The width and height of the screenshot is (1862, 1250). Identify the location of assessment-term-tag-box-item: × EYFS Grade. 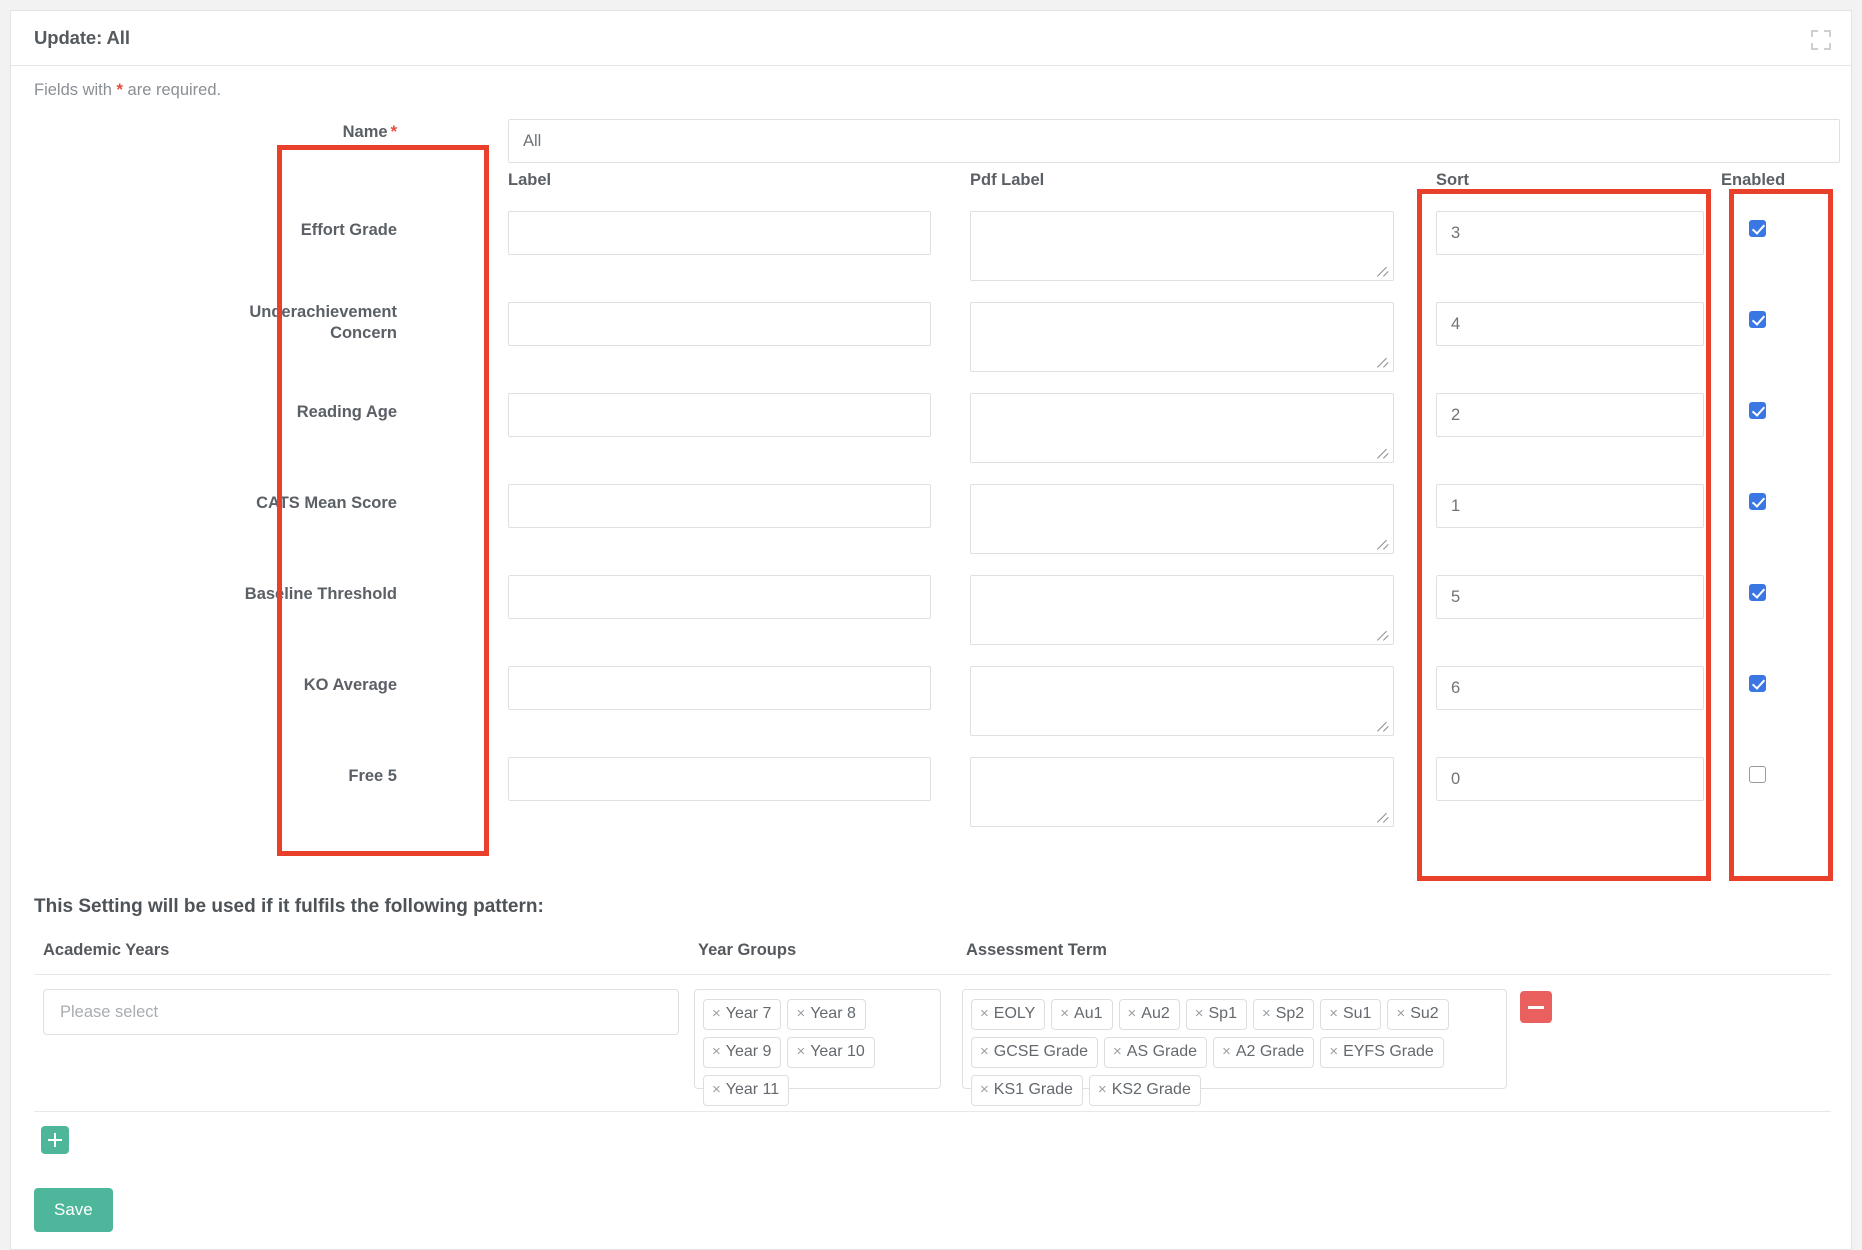
(1382, 1052).